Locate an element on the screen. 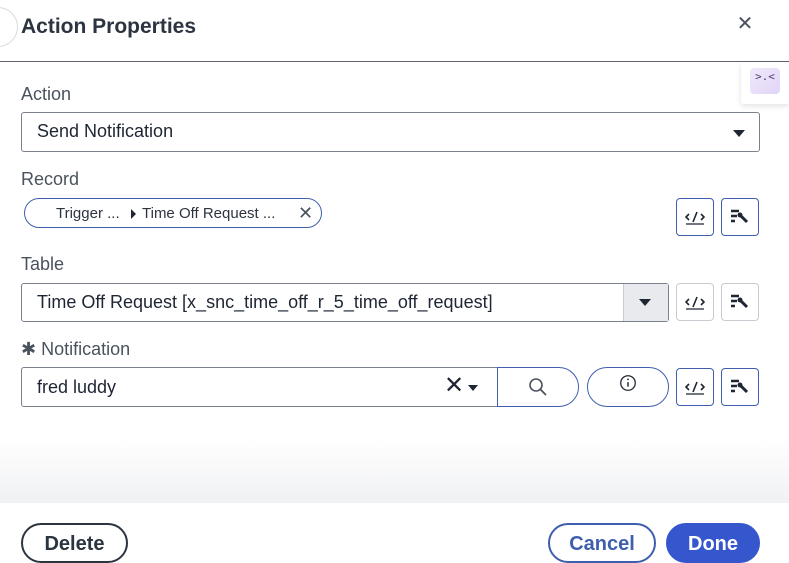 Image resolution: width=789 pixels, height=563 pixels. table-dropdown-toggle is located at coordinates (645, 302).